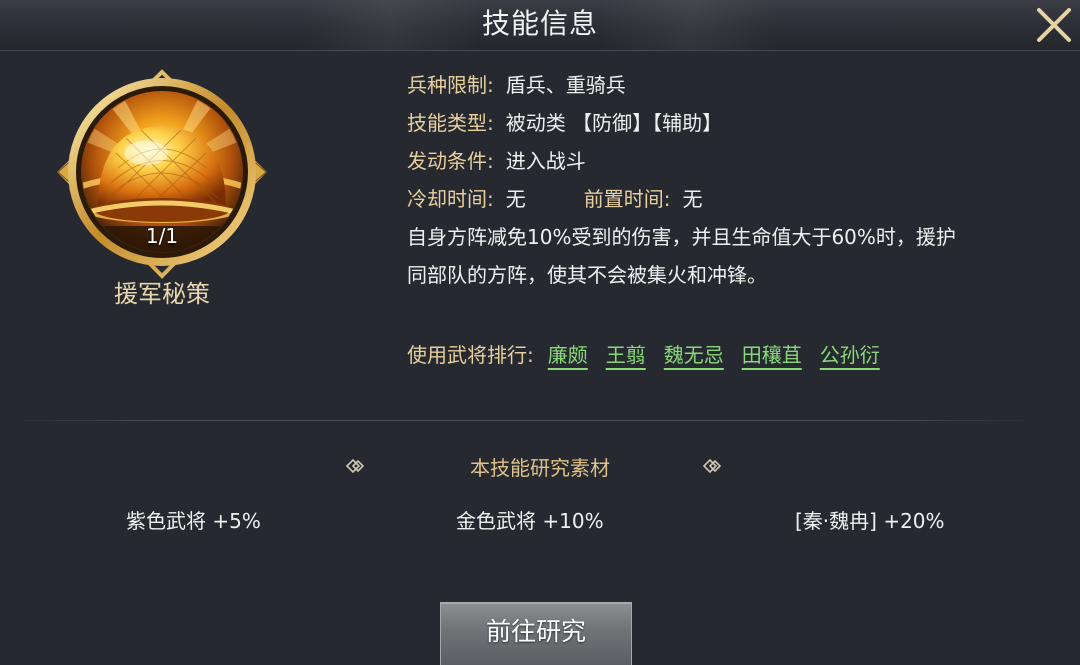  What do you see at coordinates (162, 294) in the screenshot?
I see `skill-name: 援军秘策` at bounding box center [162, 294].